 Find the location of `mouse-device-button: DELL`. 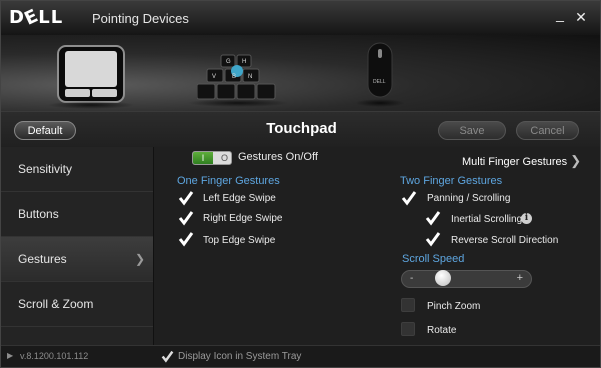

mouse-device-button: DELL is located at coordinates (380, 74).